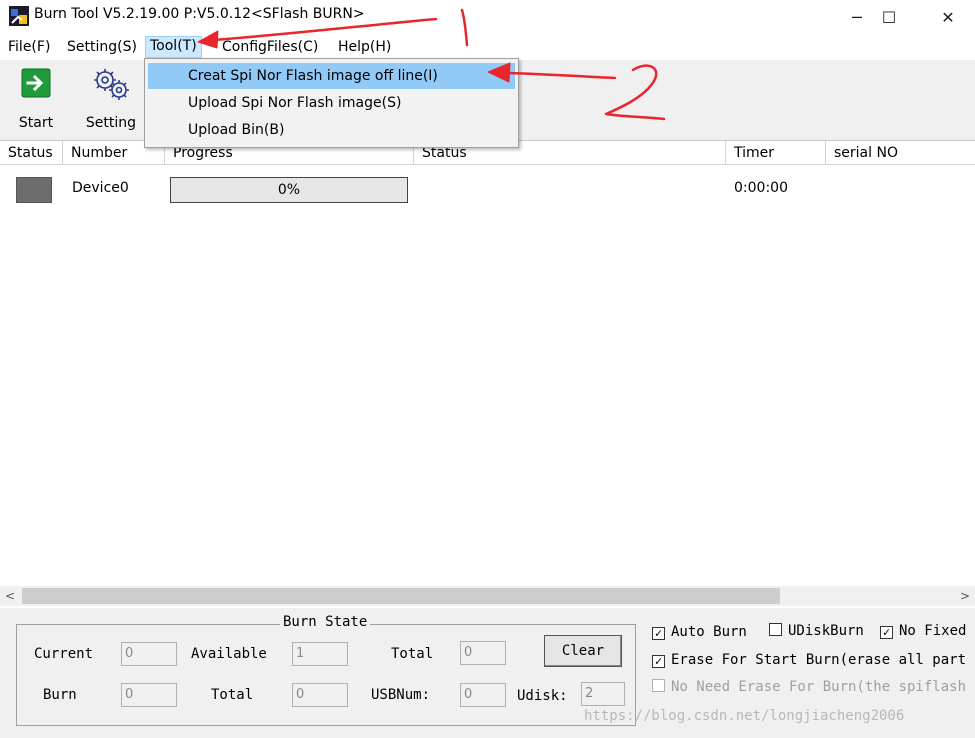 This screenshot has height=738, width=975. I want to click on scroll-left-icon: <, so click(10, 596).